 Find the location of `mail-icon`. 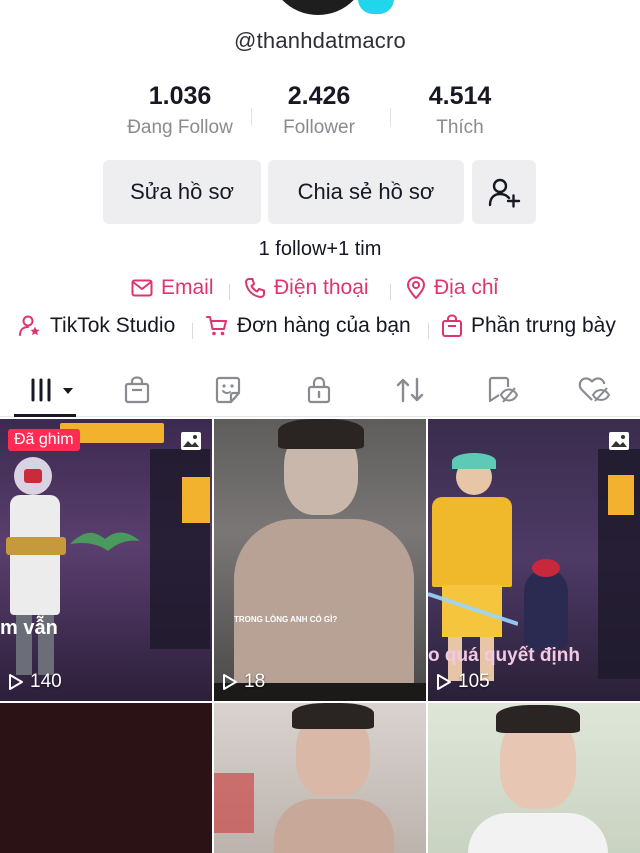

mail-icon is located at coordinates (142, 288).